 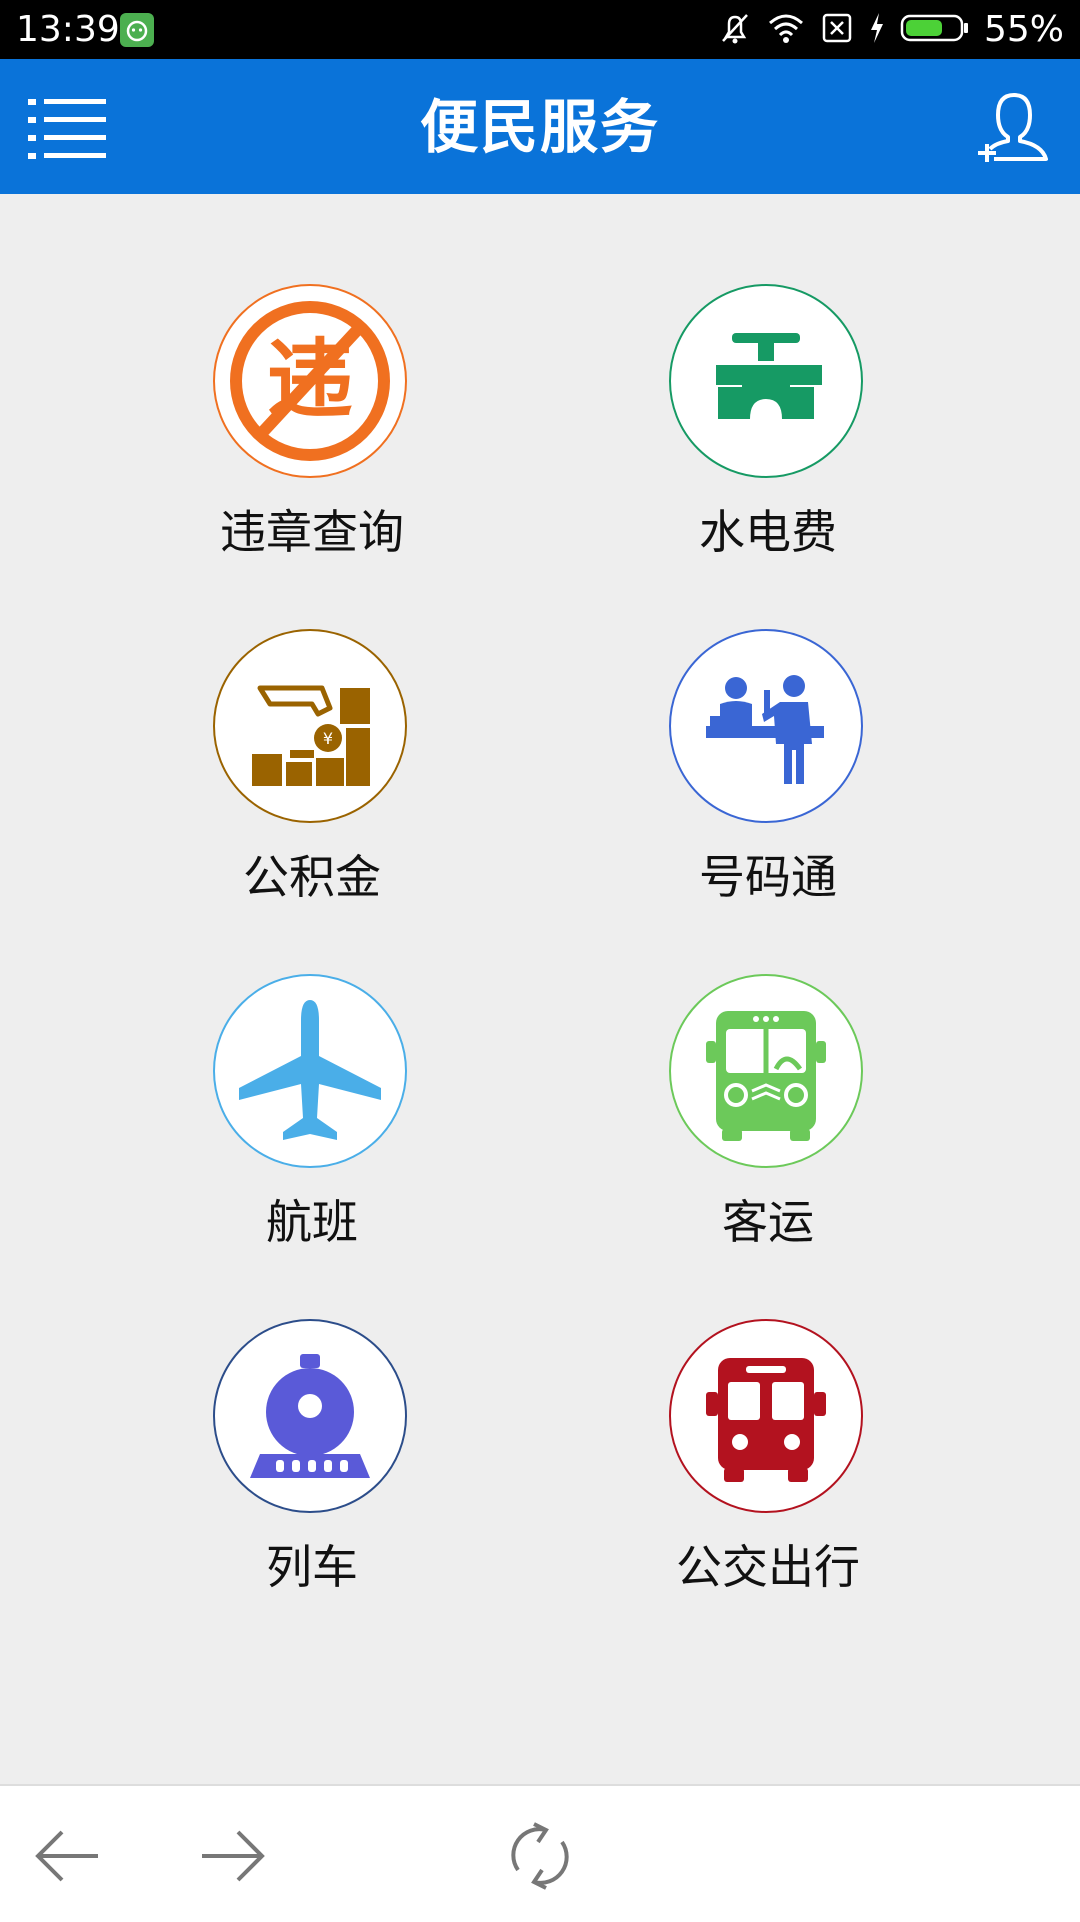 I want to click on refresh-icon, so click(x=540, y=1856).